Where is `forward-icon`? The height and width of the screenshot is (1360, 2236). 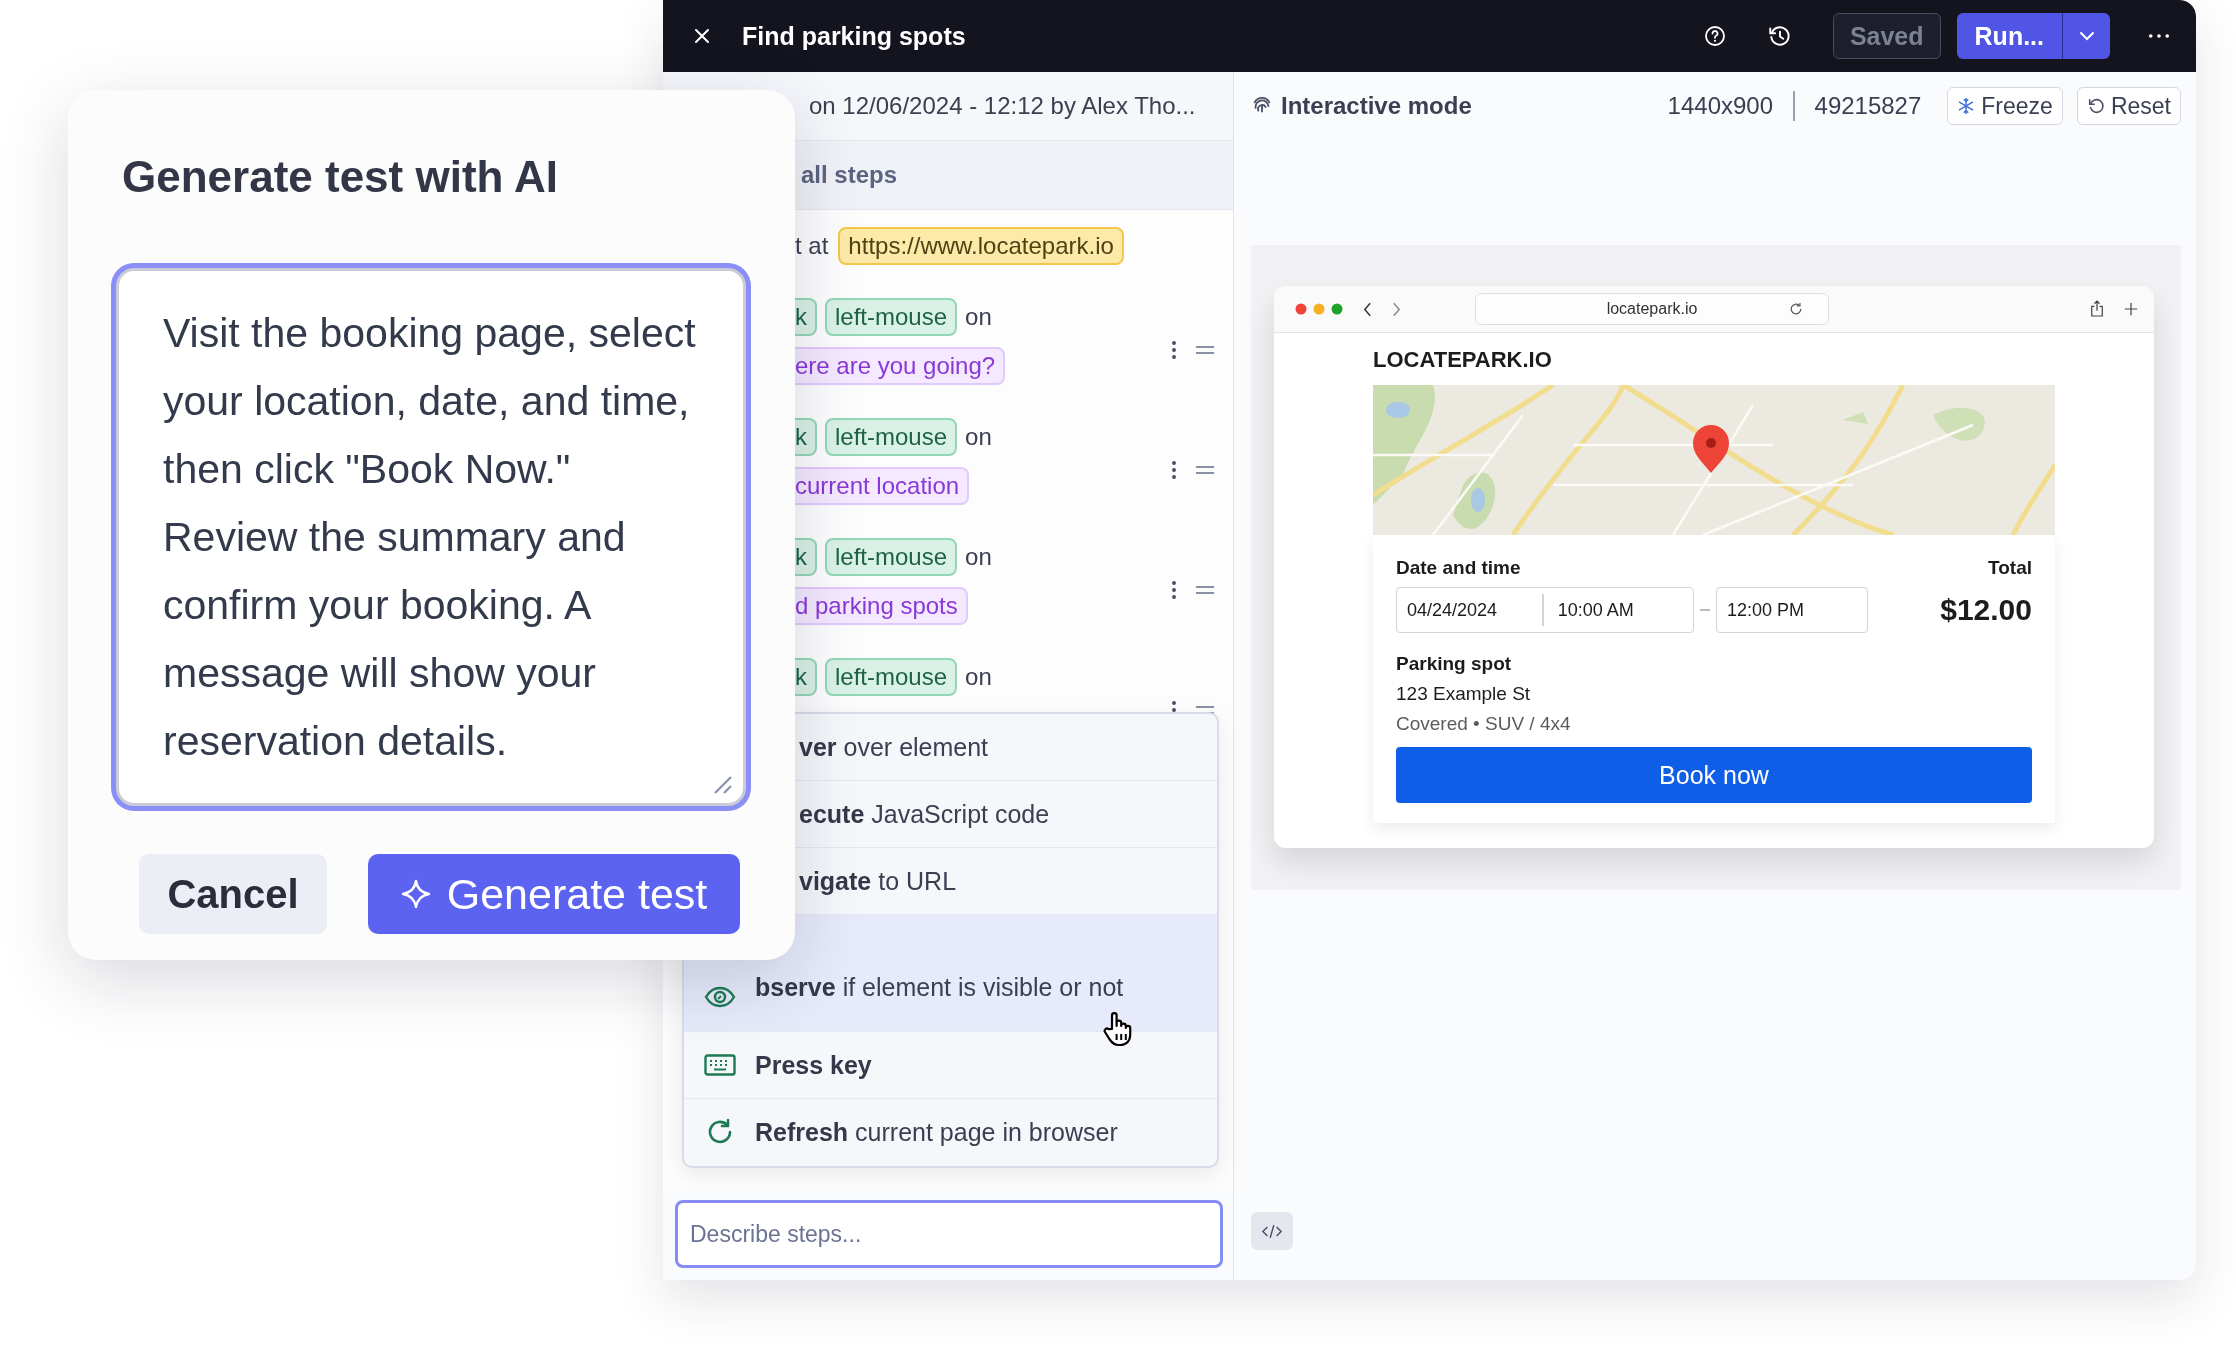
forward-icon is located at coordinates (1396, 309).